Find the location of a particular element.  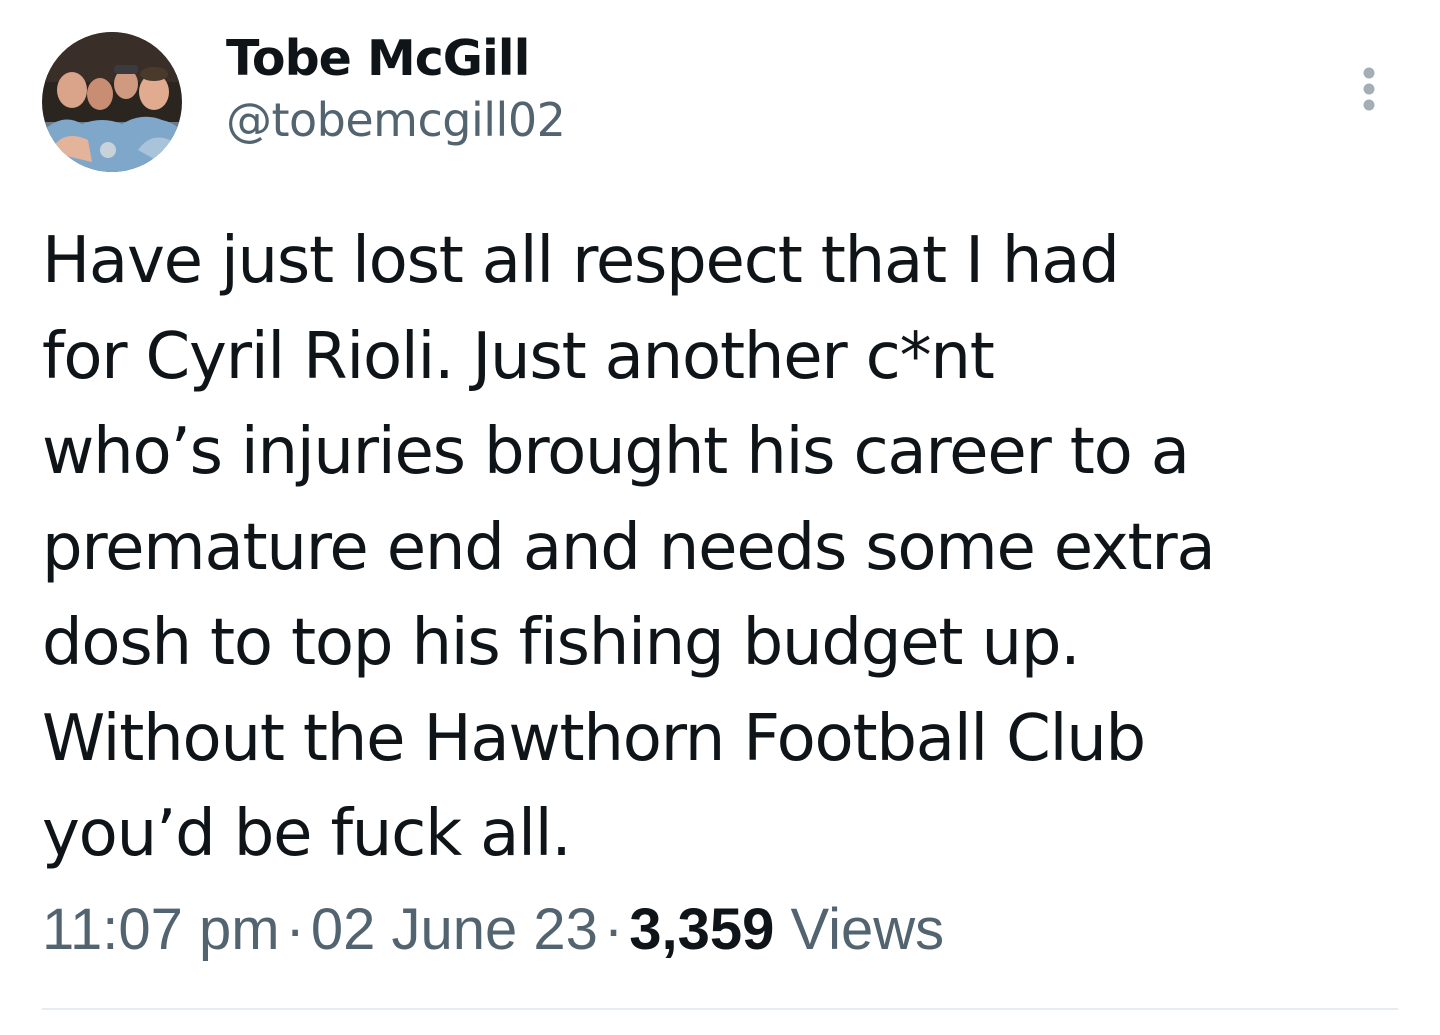

tweet-text-line: who’s injuries brought his career to a is located at coordinates (616, 452).